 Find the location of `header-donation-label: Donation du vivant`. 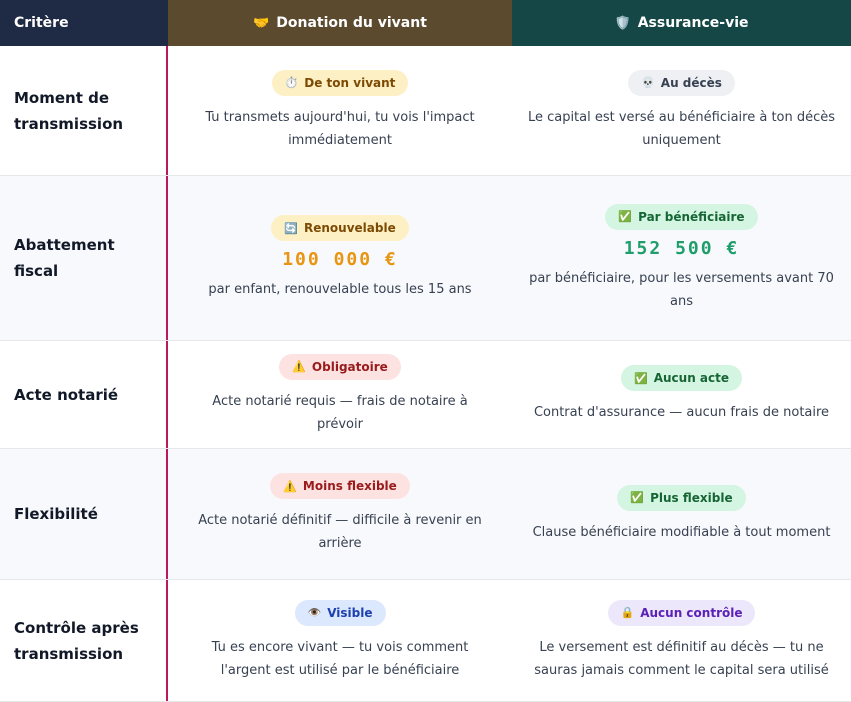

header-donation-label: Donation du vivant is located at coordinates (351, 23).